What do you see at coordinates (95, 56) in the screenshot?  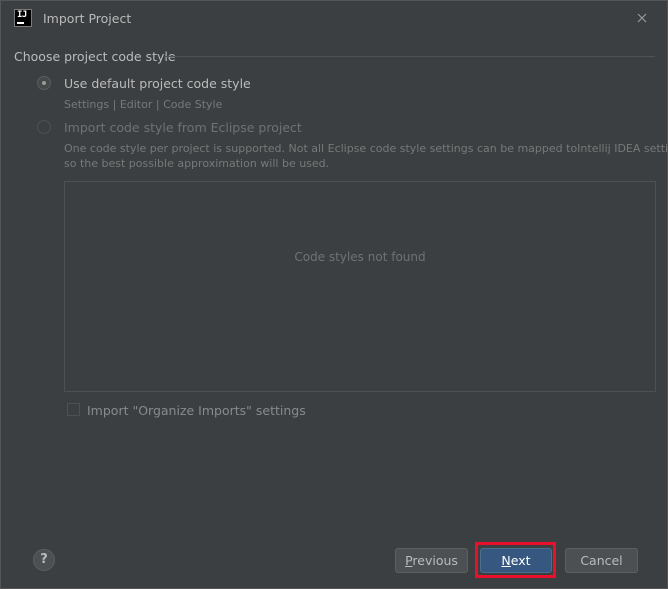 I see `section-title: Choose project code style` at bounding box center [95, 56].